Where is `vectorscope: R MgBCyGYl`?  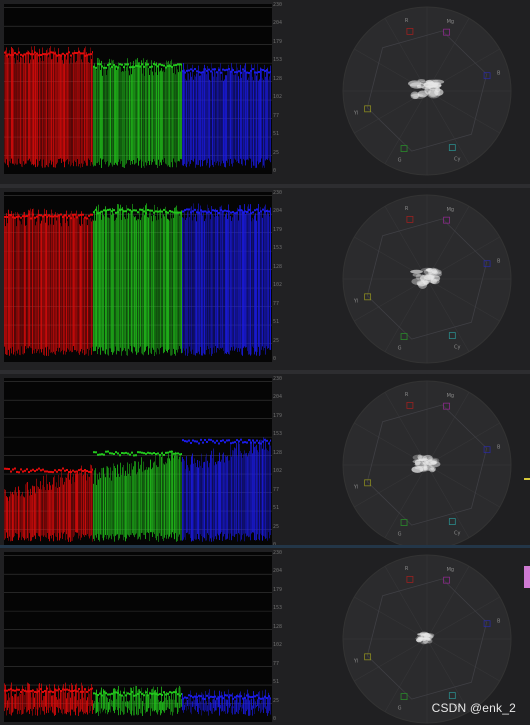 vectorscope: R MgBCyGYl is located at coordinates (427, 91).